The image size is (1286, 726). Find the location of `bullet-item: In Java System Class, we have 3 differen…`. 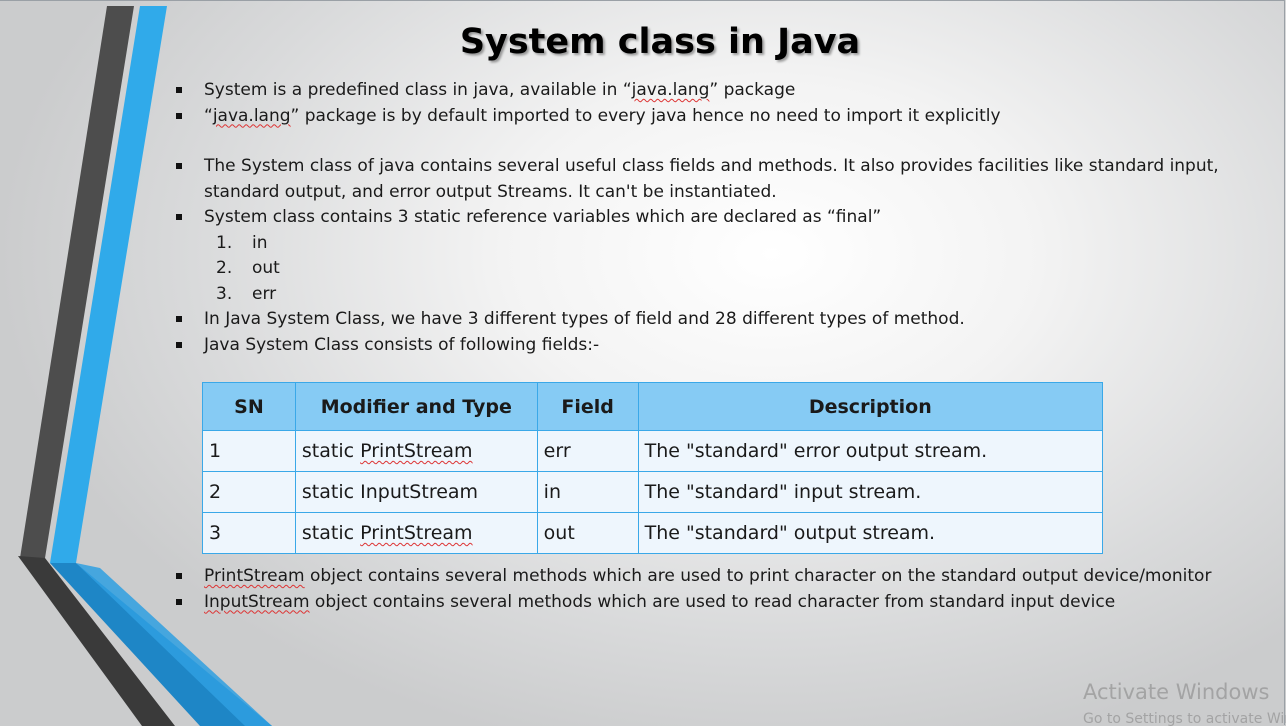

bullet-item: In Java System Class, we have 3 differen… is located at coordinates (711, 320).